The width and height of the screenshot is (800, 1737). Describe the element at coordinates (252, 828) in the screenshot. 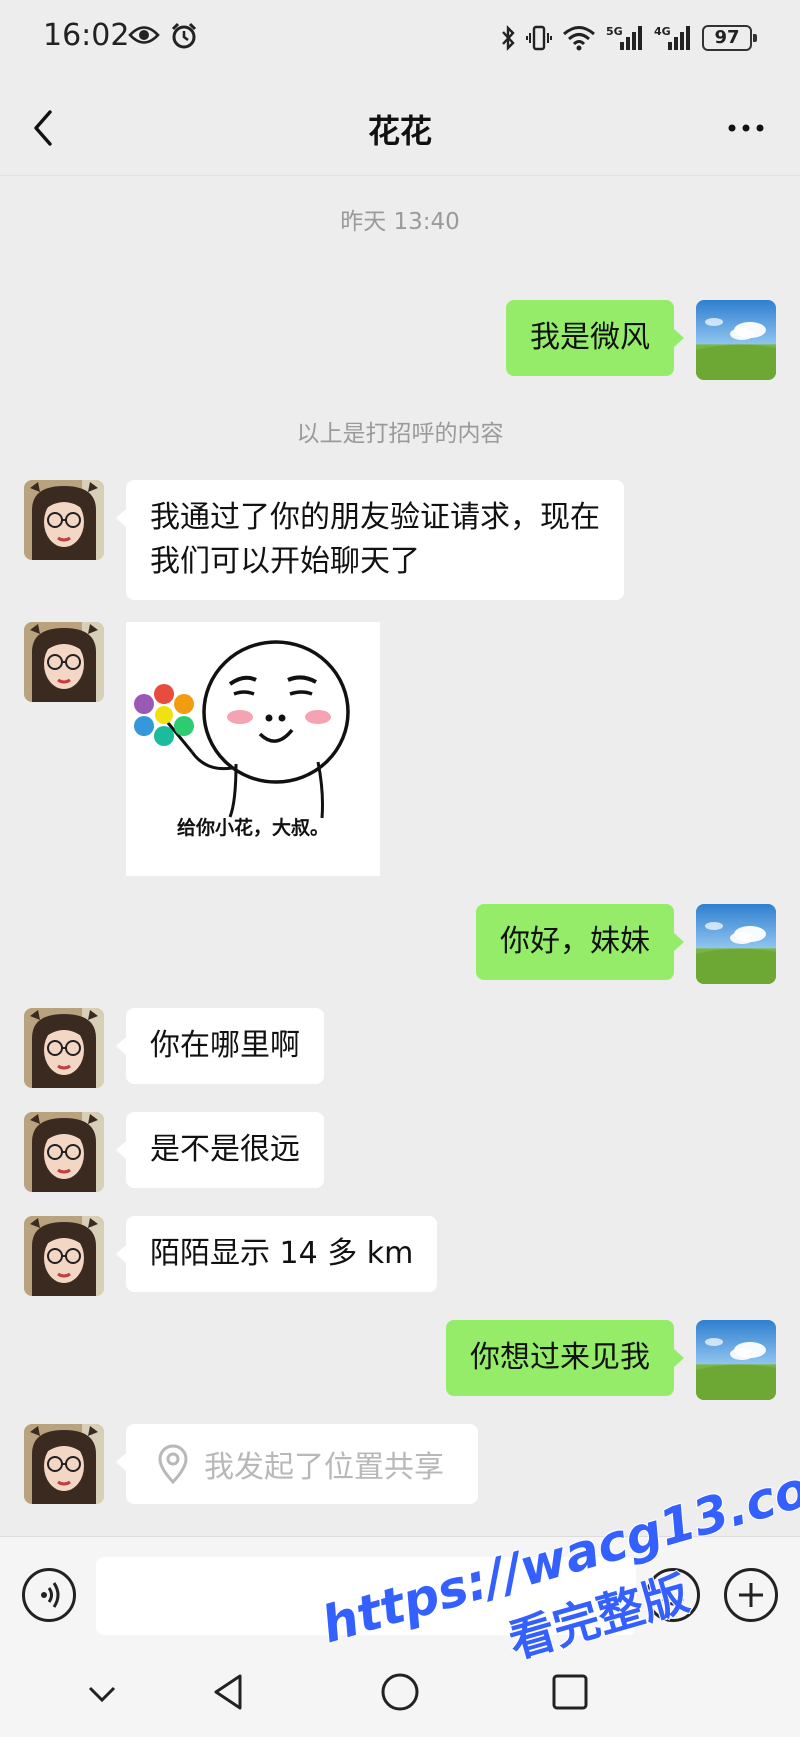

I see `sticker-caption: 给你小花，大叔。` at that location.